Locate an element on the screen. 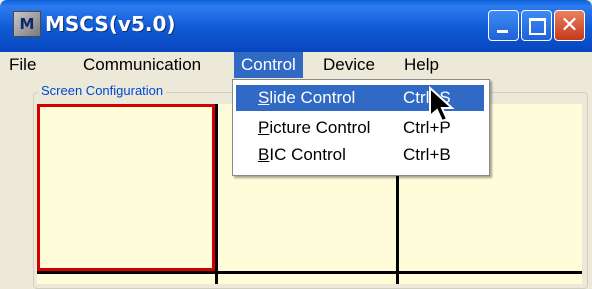  mouse-cursor-icon is located at coordinates (442, 104).